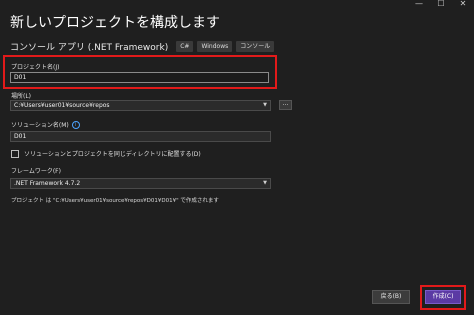 This screenshot has width=474, height=315. Describe the element at coordinates (140, 136) in the screenshot. I see `solution-name-input: D01` at that location.